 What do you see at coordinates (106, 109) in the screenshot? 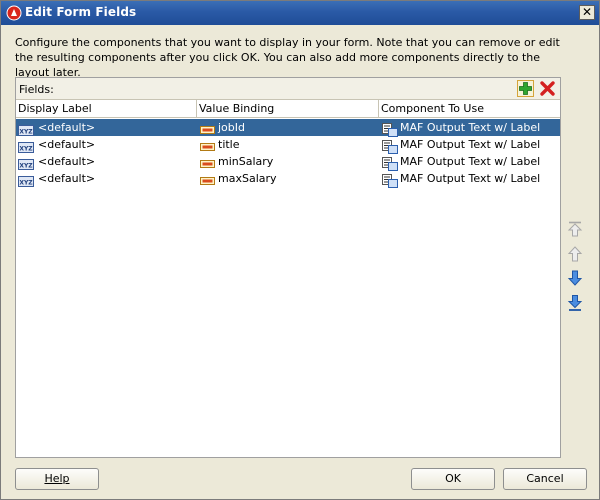
I see `column-header-display-label: Display Label` at bounding box center [106, 109].